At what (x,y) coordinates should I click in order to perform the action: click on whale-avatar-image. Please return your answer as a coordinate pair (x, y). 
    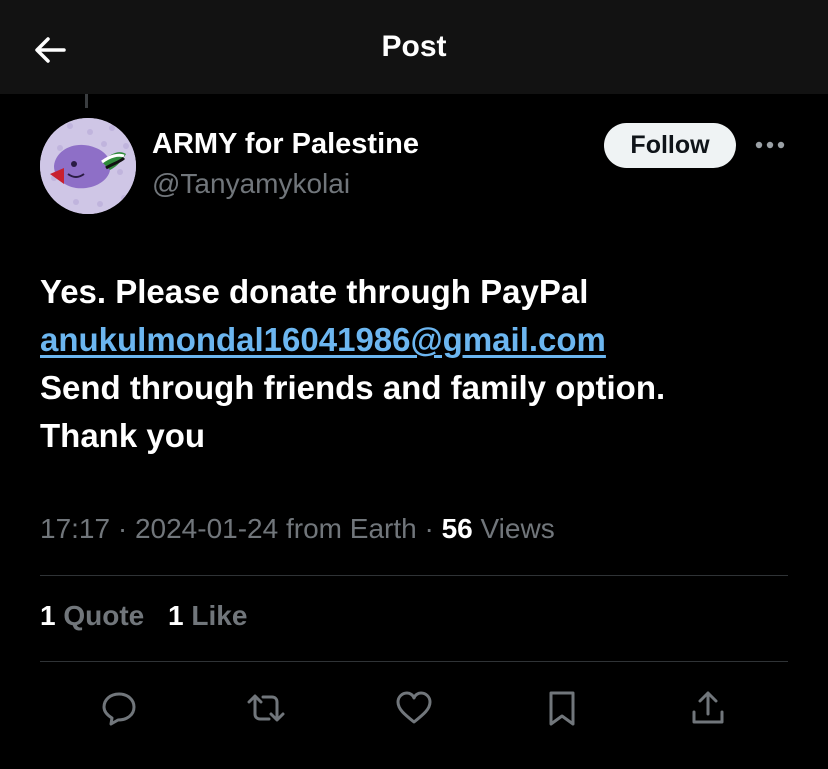
    Looking at the image, I should click on (88, 166).